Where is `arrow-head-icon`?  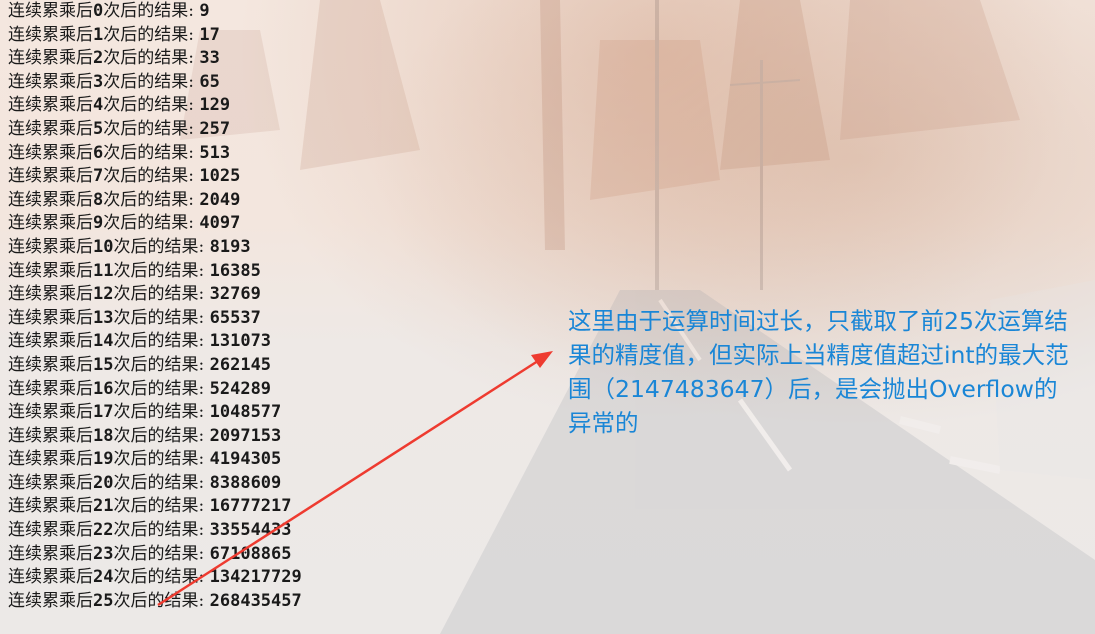
arrow-head-icon is located at coordinates (542, 359).